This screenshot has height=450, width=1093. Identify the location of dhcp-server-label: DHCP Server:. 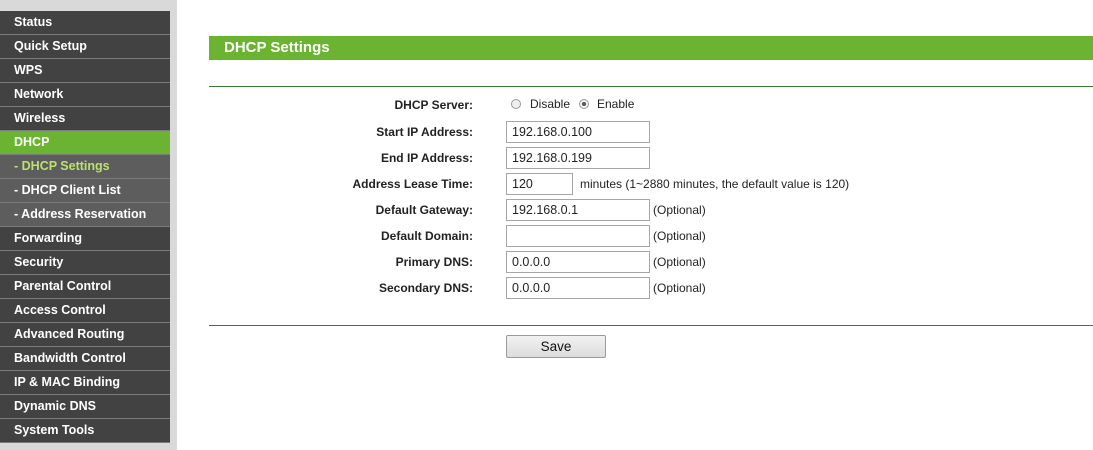
(433, 105).